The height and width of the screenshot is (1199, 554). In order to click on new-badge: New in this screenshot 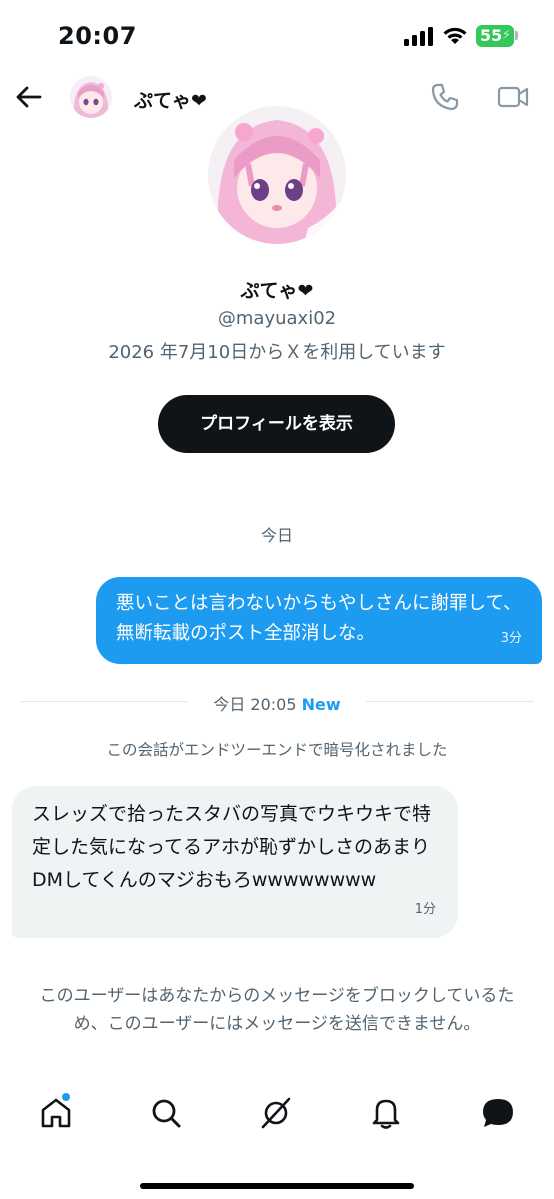, I will do `click(321, 704)`.